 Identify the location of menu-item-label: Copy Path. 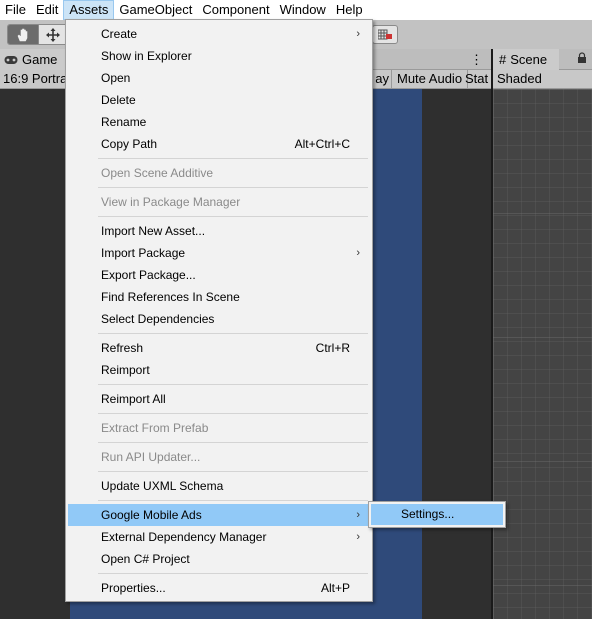
(129, 144).